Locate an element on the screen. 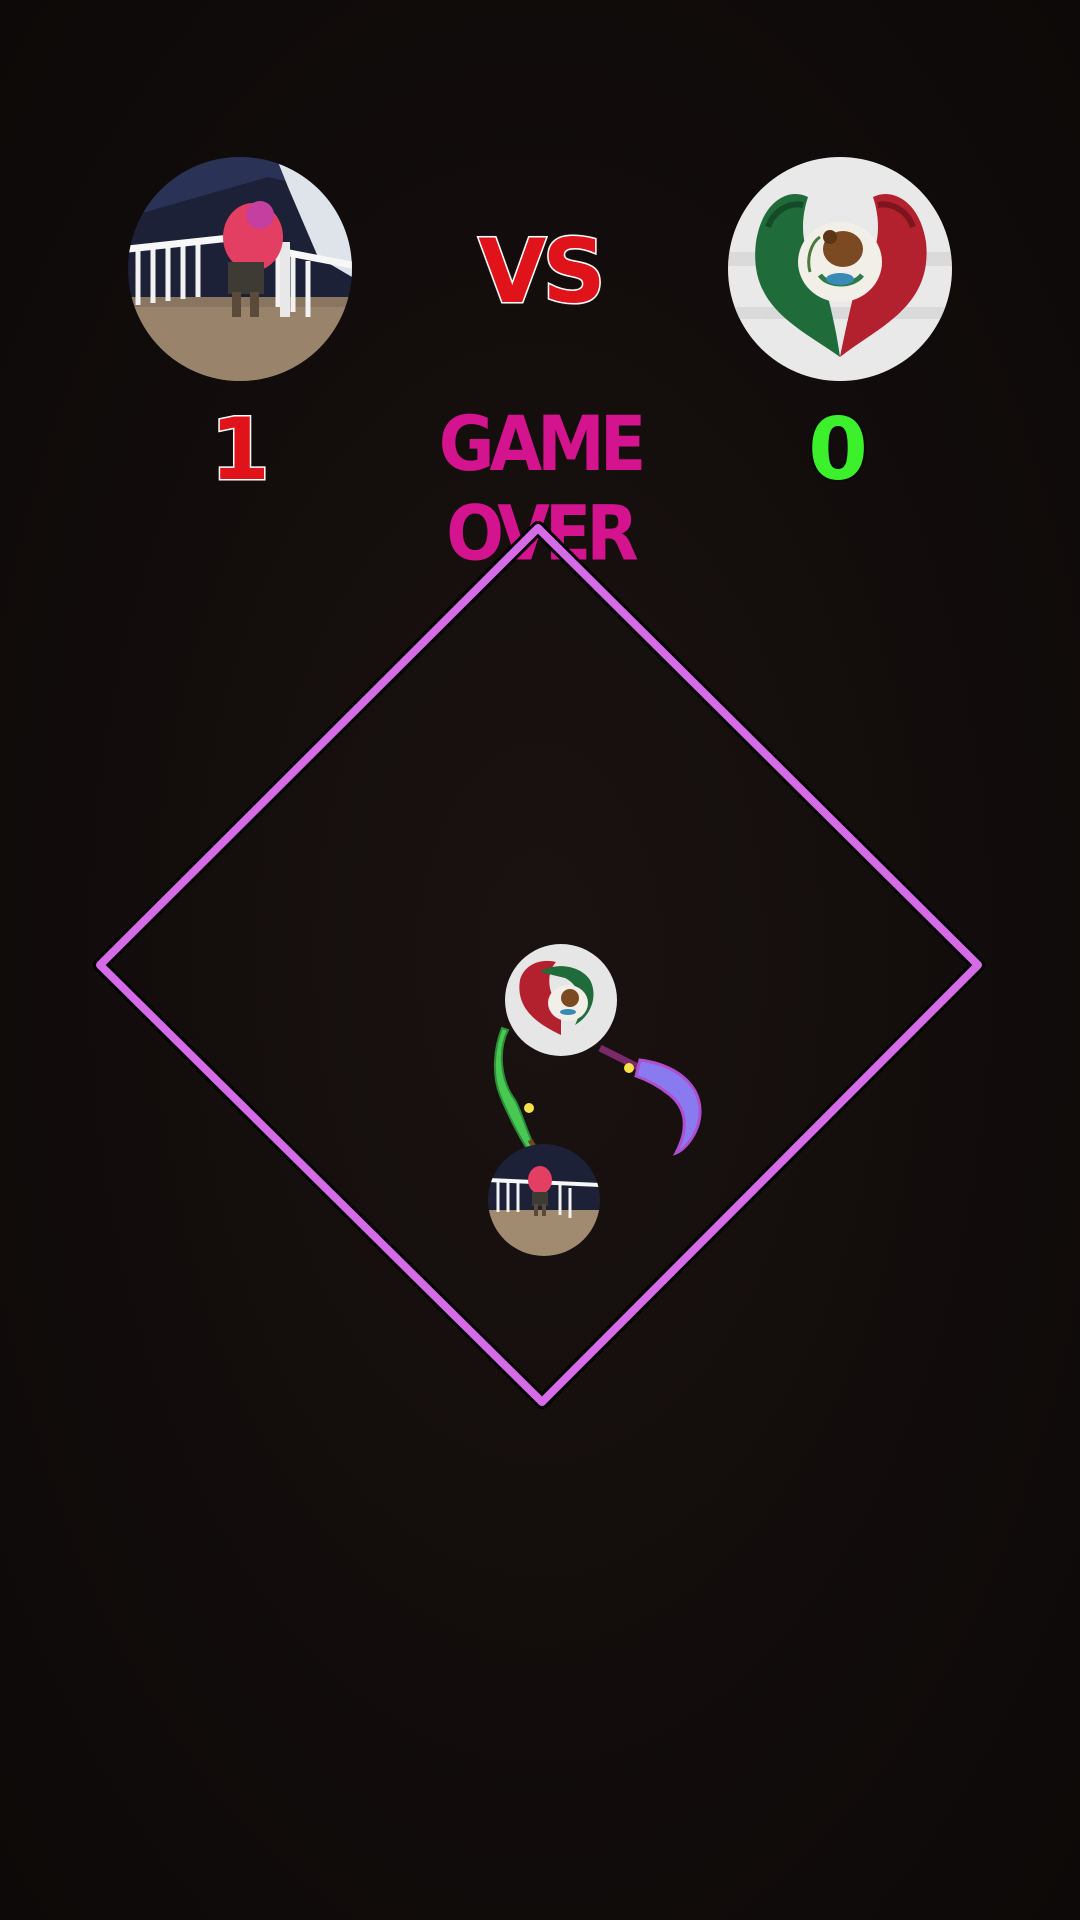  opponent-token is located at coordinates (561, 1000).